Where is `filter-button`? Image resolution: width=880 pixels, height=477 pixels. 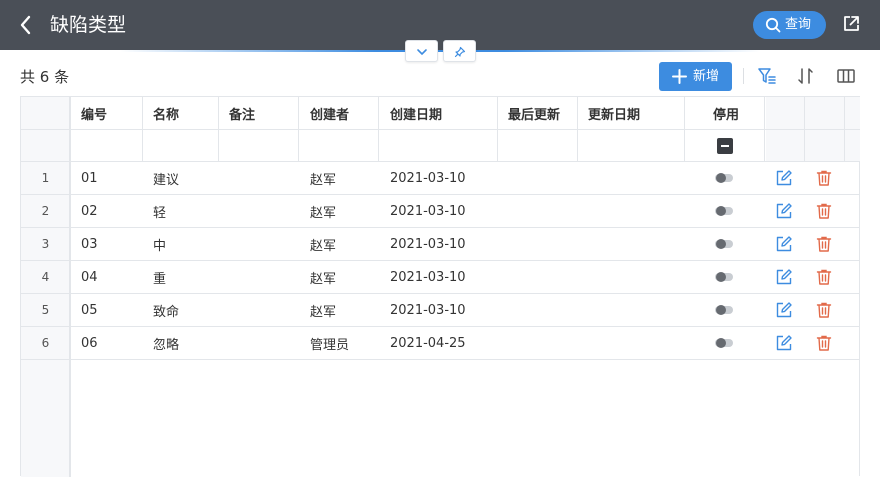
filter-button is located at coordinates (767, 76).